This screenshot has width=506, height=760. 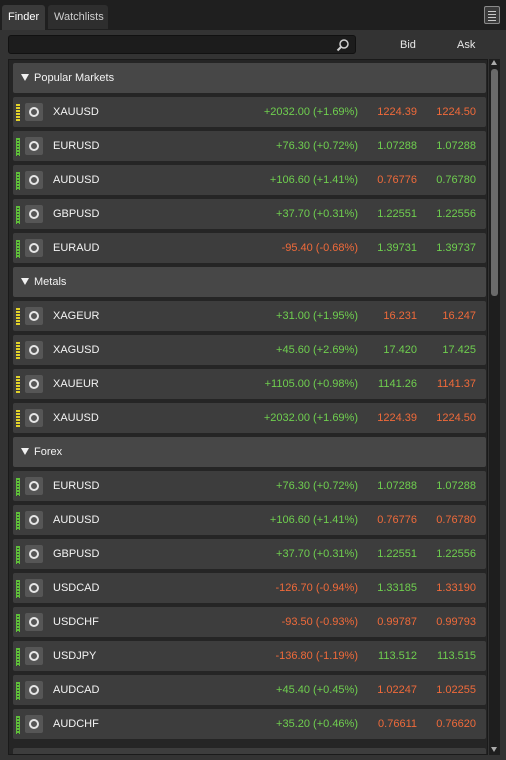 I want to click on search-icon, so click(x=343, y=45).